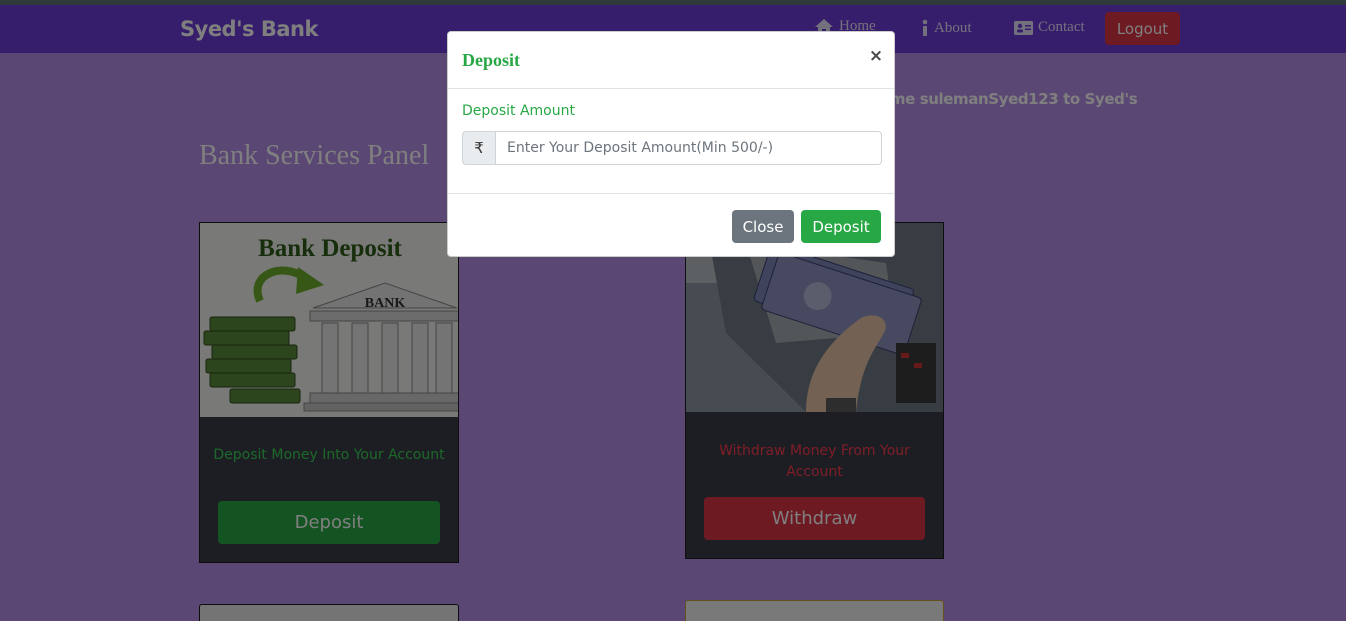 This screenshot has height=621, width=1346. Describe the element at coordinates (841, 226) in the screenshot. I see `deposit-submit-button: Deposit` at that location.